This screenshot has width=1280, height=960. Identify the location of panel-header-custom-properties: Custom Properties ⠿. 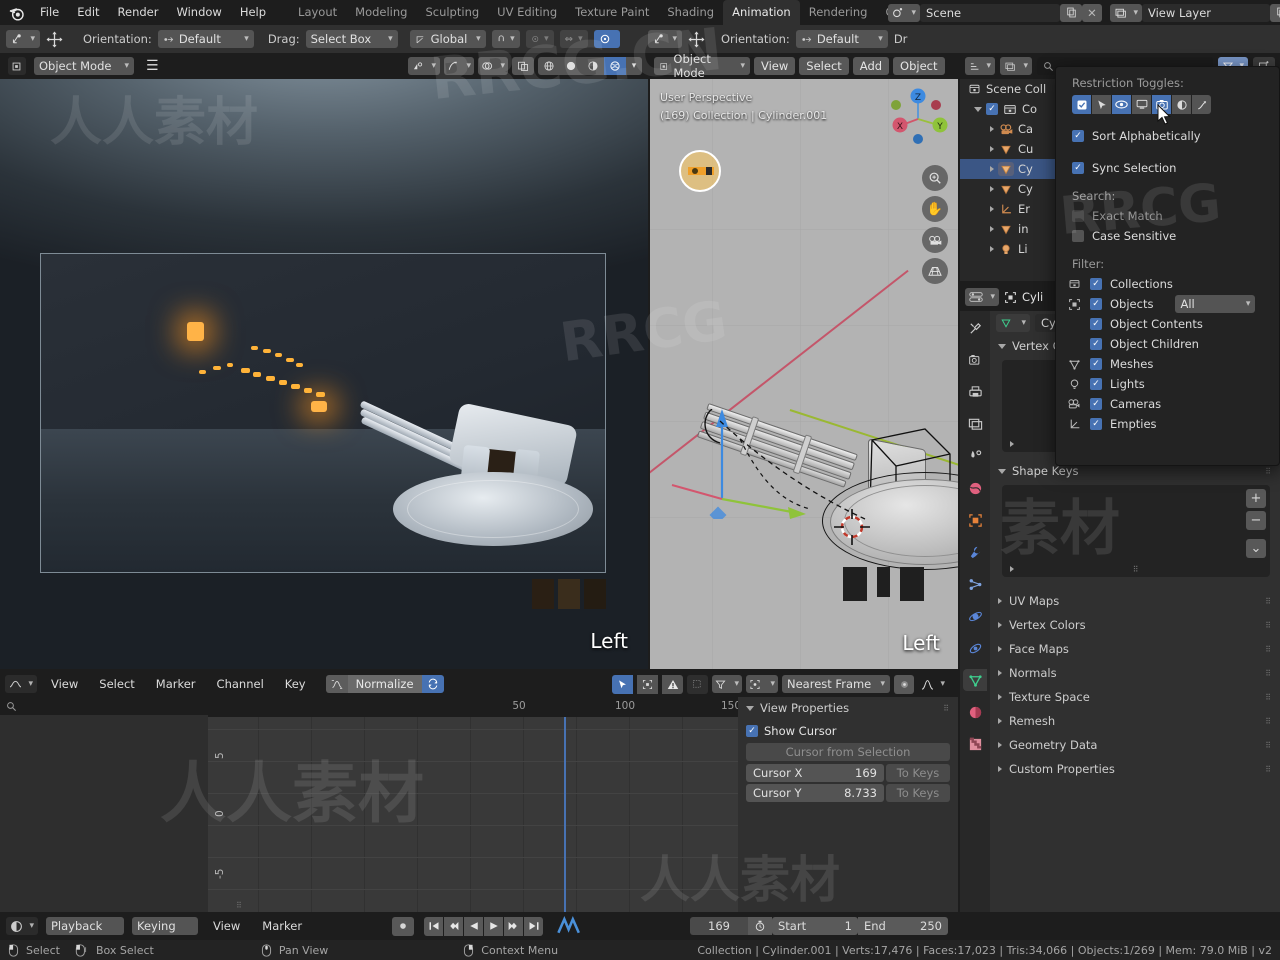
(1135, 769).